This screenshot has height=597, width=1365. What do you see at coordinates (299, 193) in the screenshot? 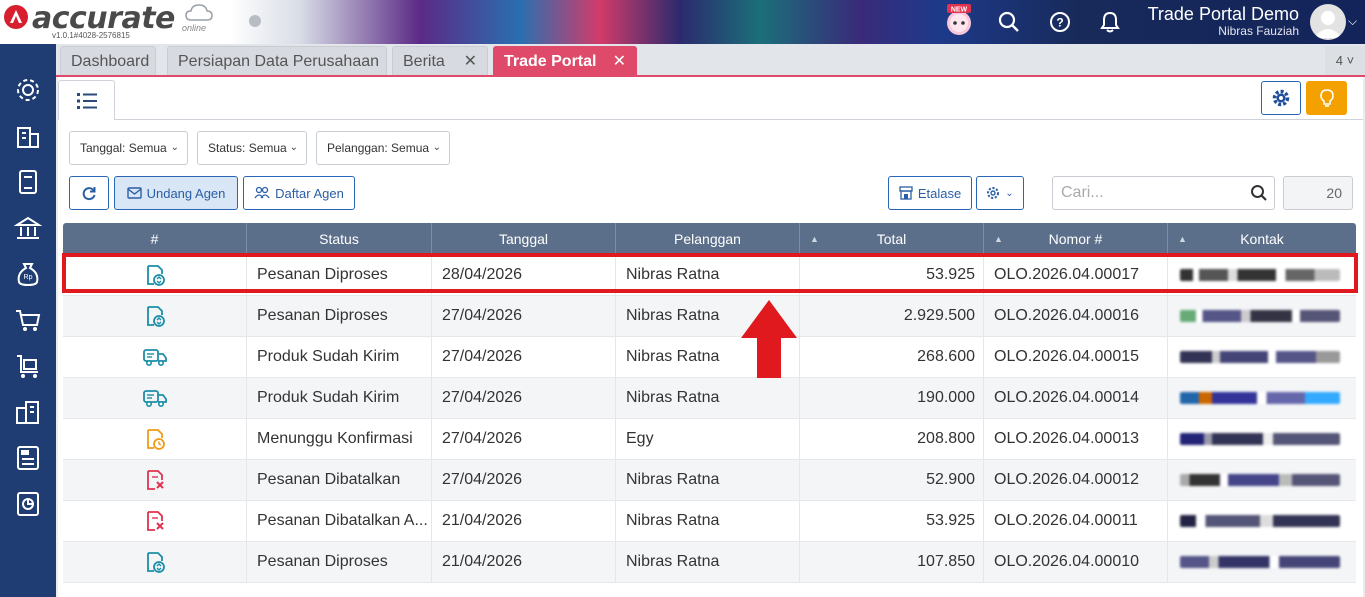
I see `agent-list-button: Daftar Agen` at bounding box center [299, 193].